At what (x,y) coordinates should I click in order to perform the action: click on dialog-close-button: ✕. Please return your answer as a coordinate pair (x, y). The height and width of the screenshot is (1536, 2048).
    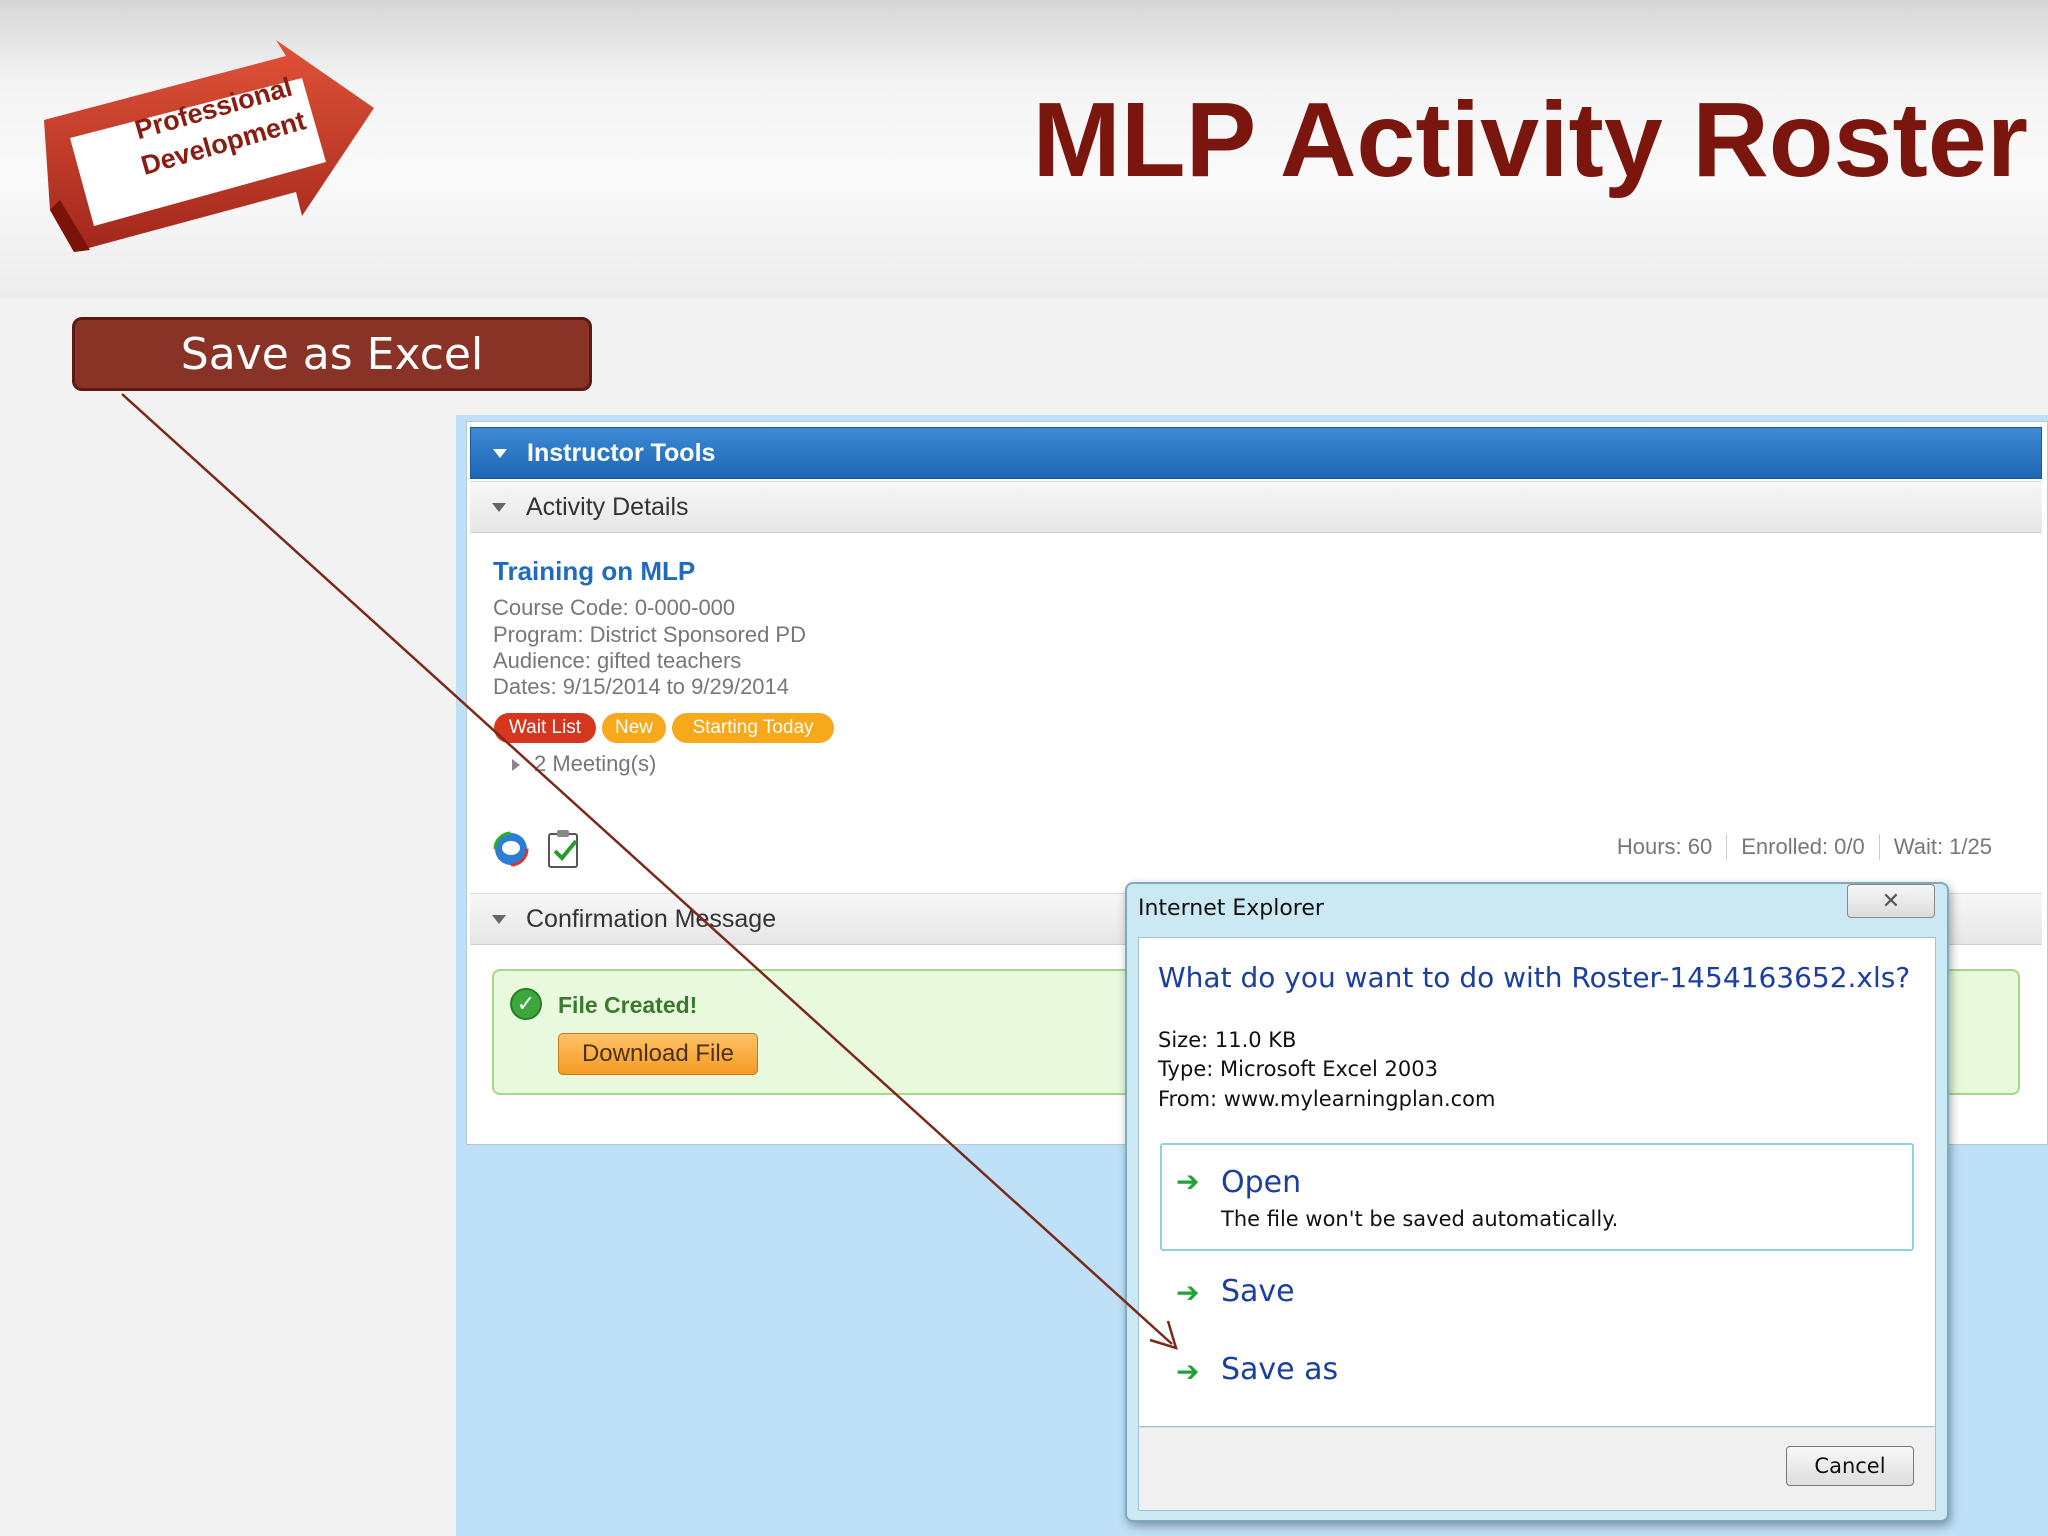
    Looking at the image, I should click on (1891, 901).